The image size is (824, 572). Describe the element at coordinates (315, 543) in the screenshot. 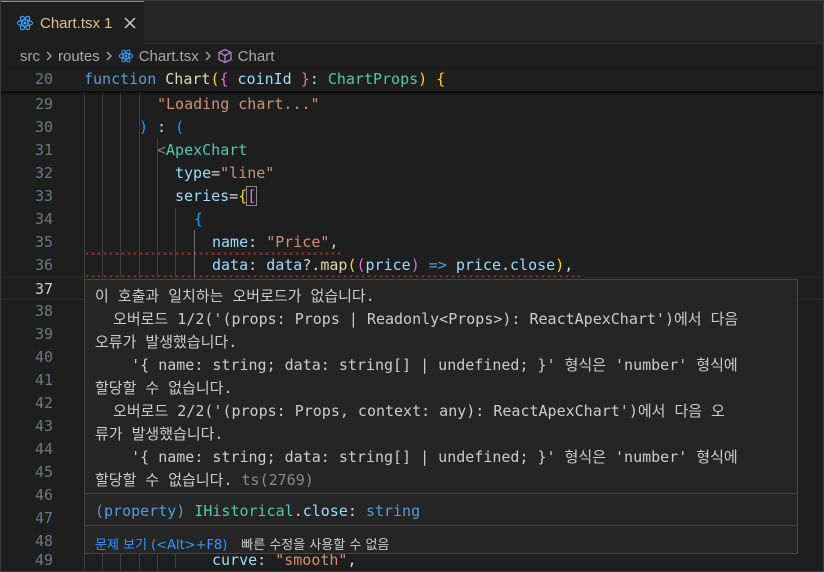

I see `quick-fix-unavailable: 빠른 수정을 사용할 수 없음` at that location.